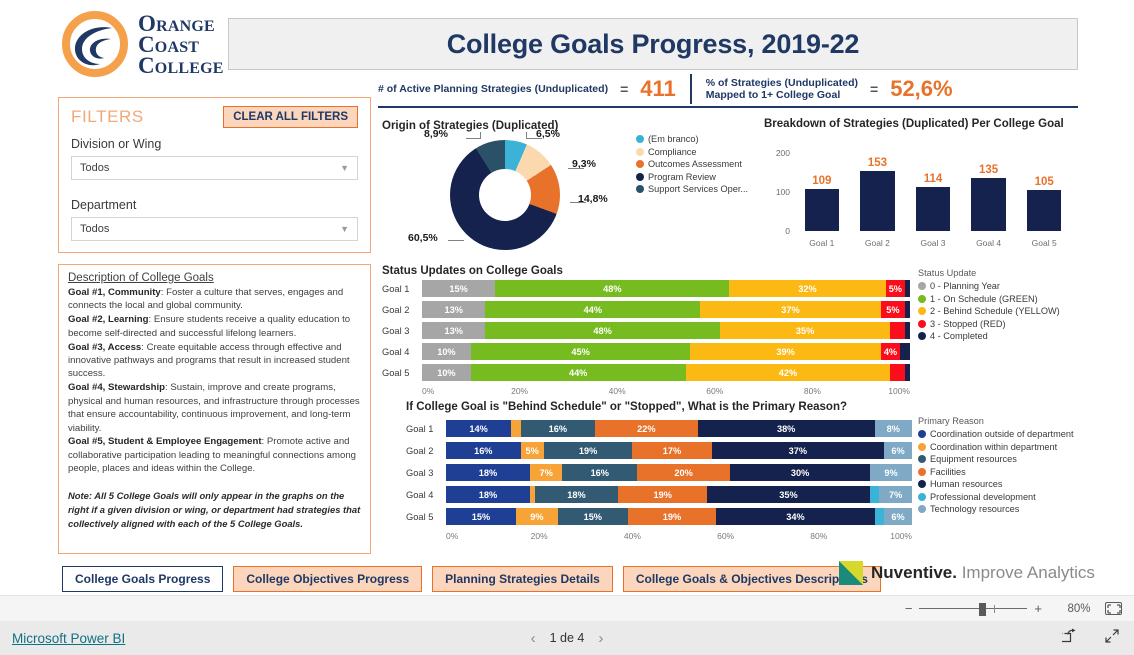 The height and width of the screenshot is (655, 1134). I want to click on legend-item: Human resources, so click(996, 484).